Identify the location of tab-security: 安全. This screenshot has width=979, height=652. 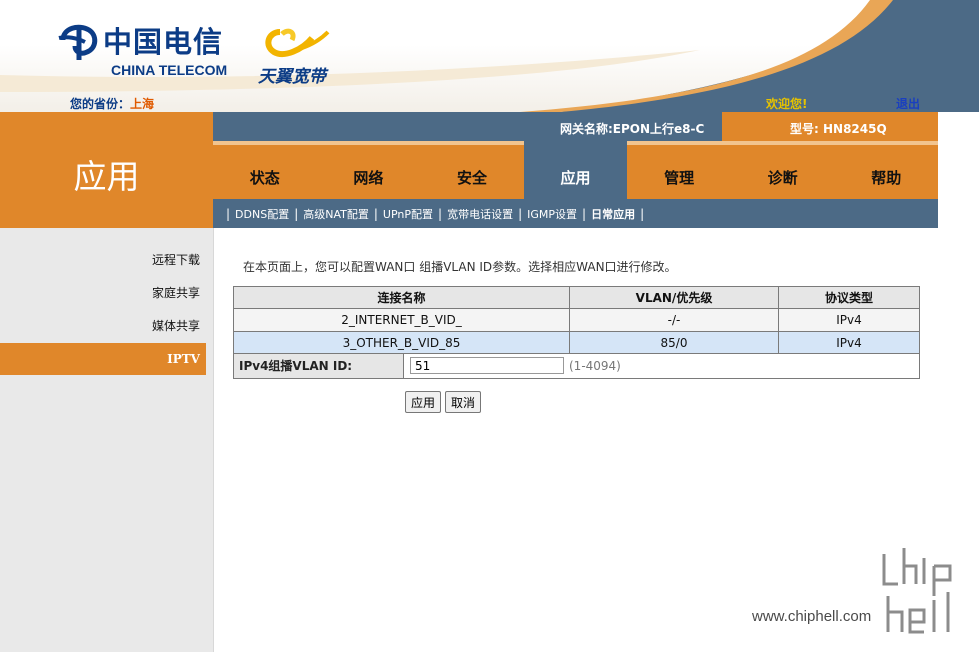
(472, 170).